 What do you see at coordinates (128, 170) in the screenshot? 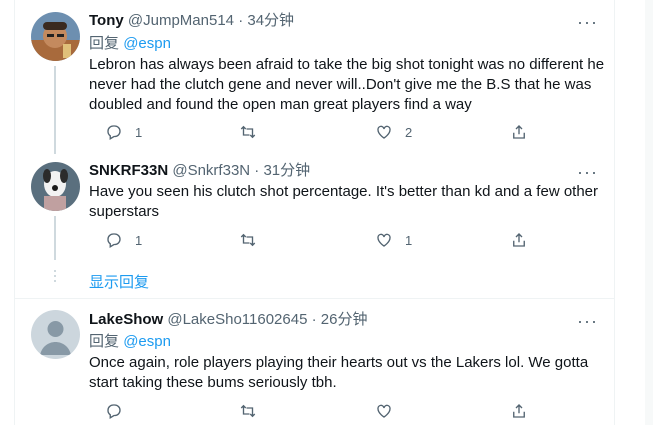
I see `display-name: SNKRF33N` at bounding box center [128, 170].